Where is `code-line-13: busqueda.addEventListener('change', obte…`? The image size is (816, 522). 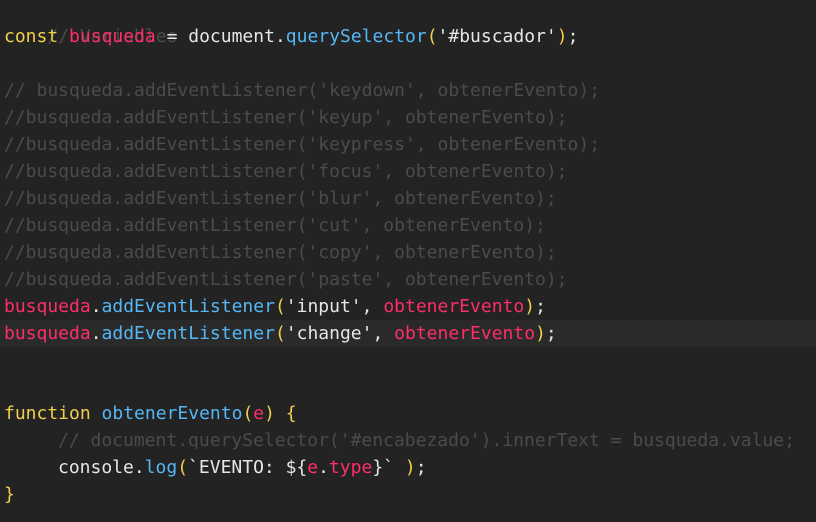
code-line-13: busqueda.addEventListener('change', obte… is located at coordinates (408, 333).